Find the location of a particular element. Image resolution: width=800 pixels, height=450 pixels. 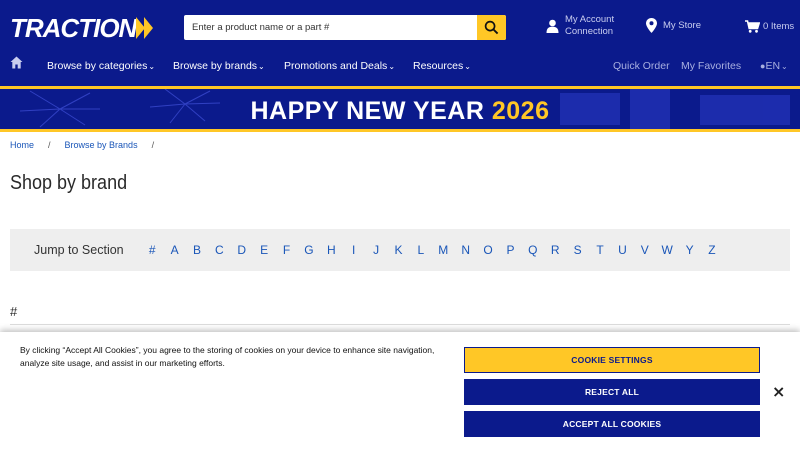

jump-letter-z: Z is located at coordinates (712, 250).